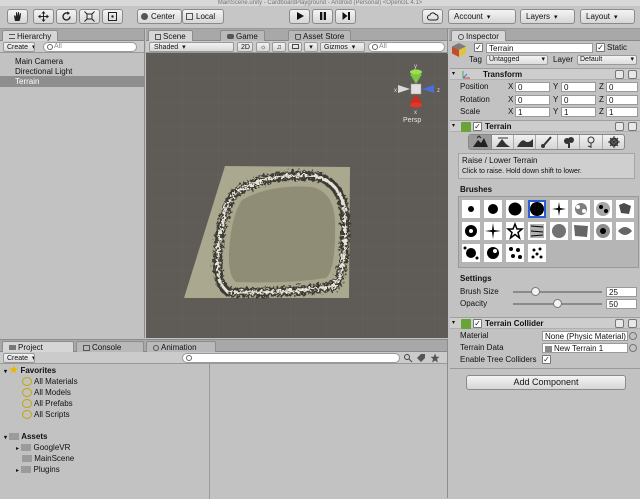 This screenshot has height=499, width=640. Describe the element at coordinates (607, 60) in the screenshot. I see `layer-dropdown: Default` at that location.